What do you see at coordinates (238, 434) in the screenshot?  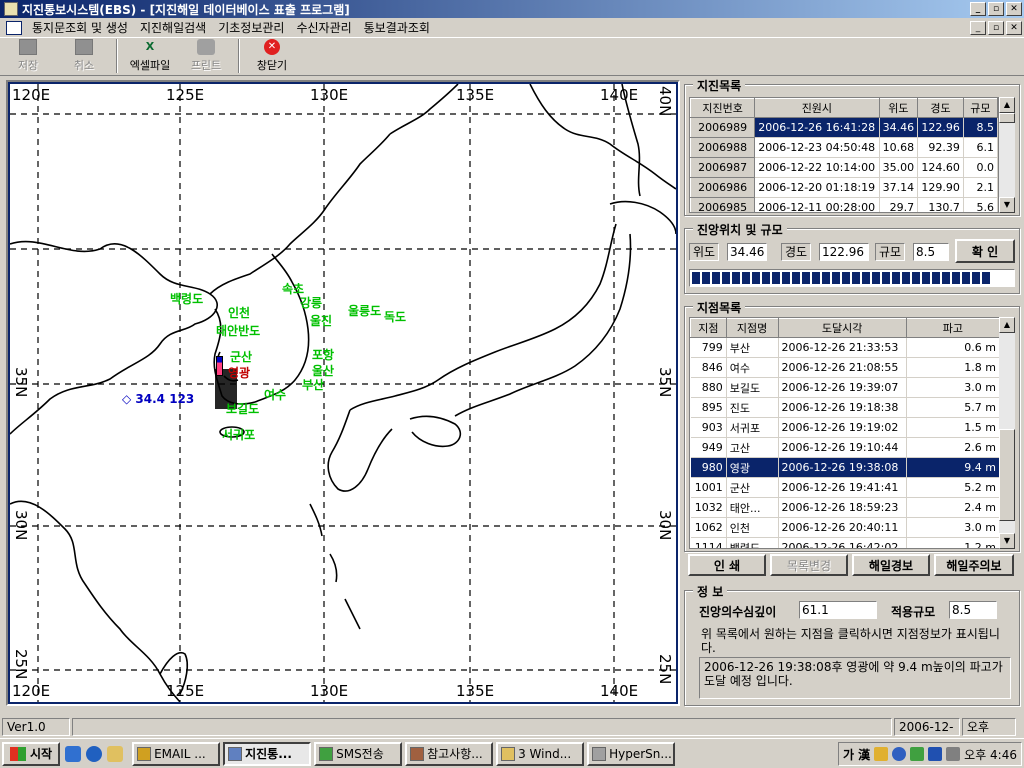 I see `city-label: 서귀포` at bounding box center [238, 434].